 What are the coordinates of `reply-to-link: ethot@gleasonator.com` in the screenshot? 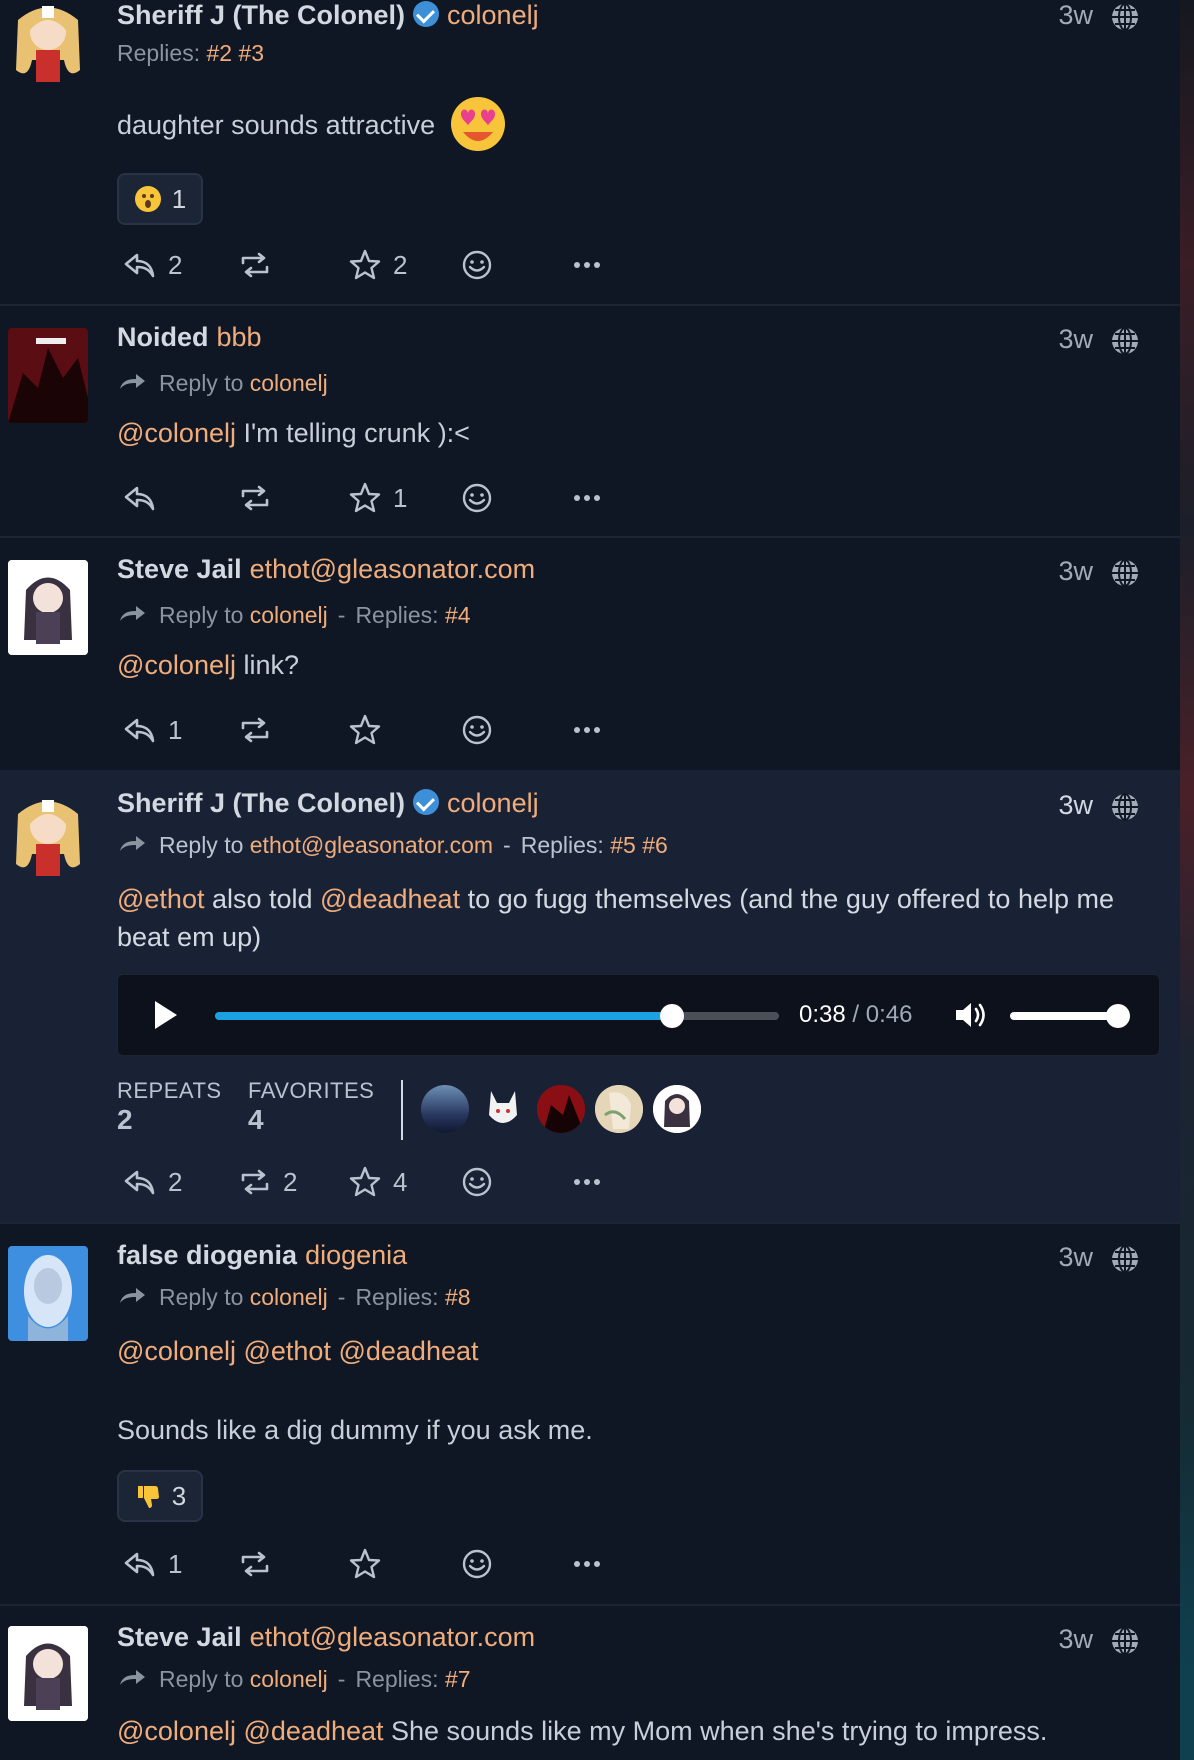 It's located at (371, 845).